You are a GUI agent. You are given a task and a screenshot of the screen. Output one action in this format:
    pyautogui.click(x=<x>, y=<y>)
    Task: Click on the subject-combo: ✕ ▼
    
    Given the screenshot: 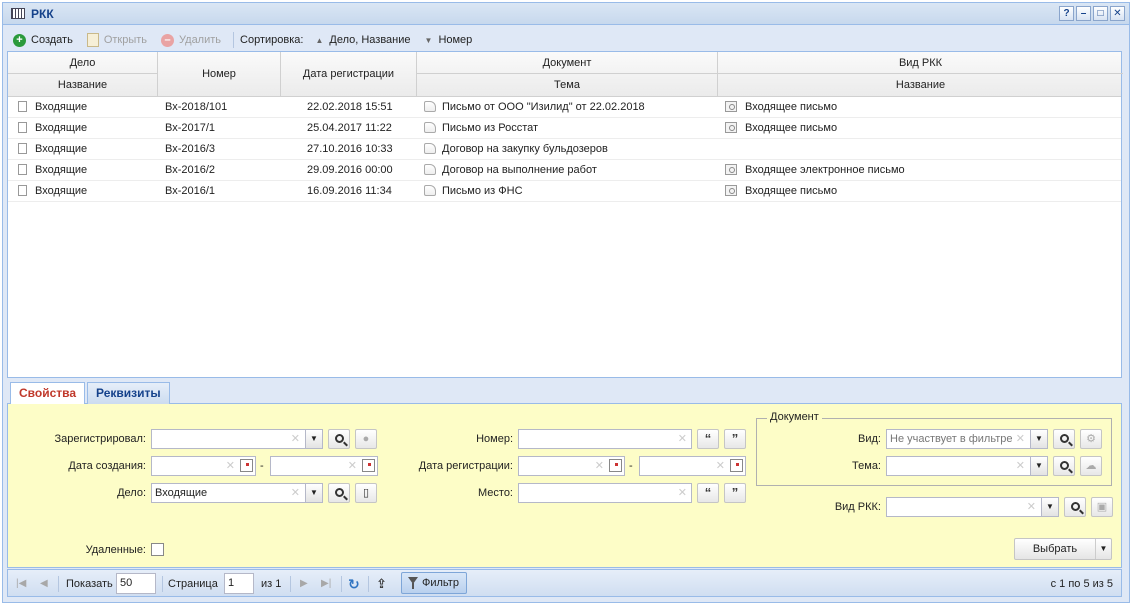 What is the action you would take?
    pyautogui.click(x=967, y=466)
    